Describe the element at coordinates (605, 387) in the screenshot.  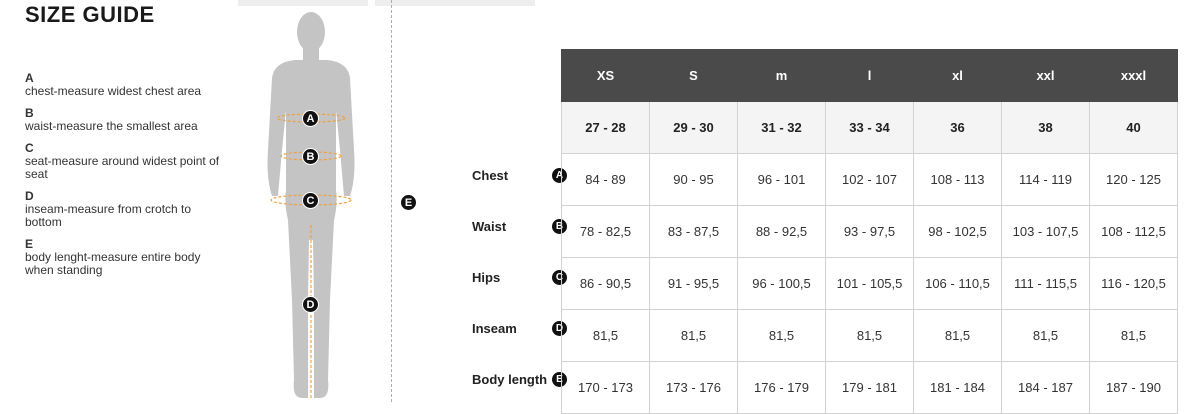
I see `table-cell: 170 - 173` at that location.